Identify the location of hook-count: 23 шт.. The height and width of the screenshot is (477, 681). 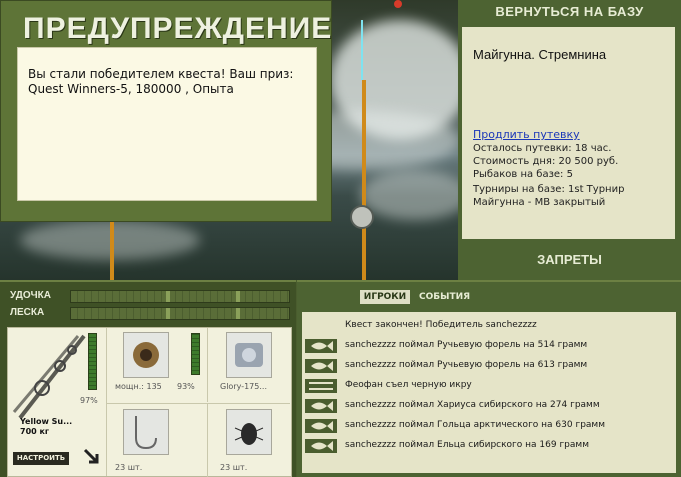
(129, 467).